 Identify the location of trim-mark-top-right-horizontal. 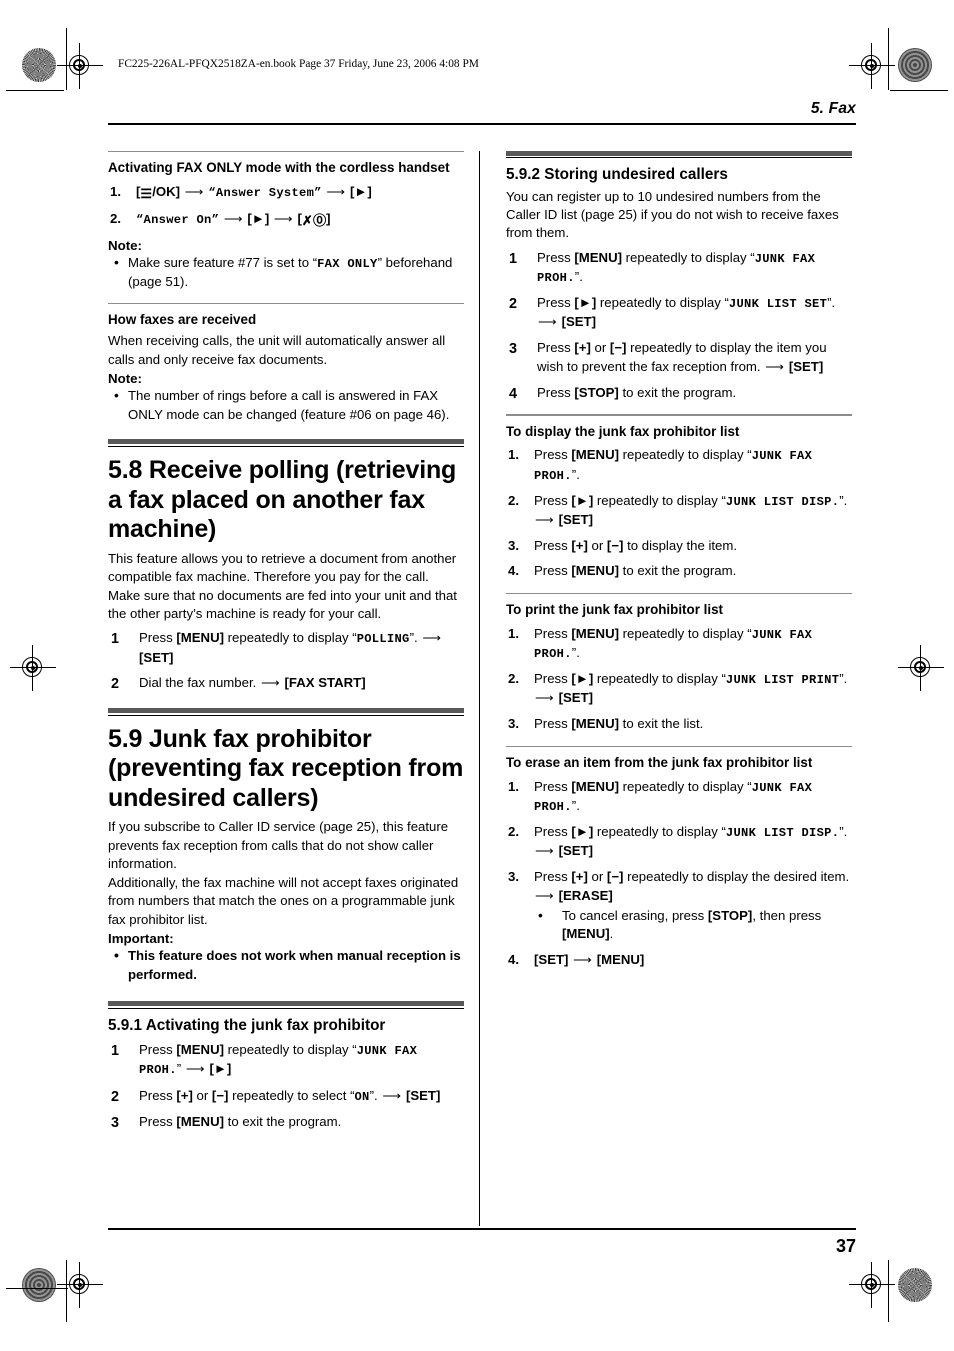
(919, 91).